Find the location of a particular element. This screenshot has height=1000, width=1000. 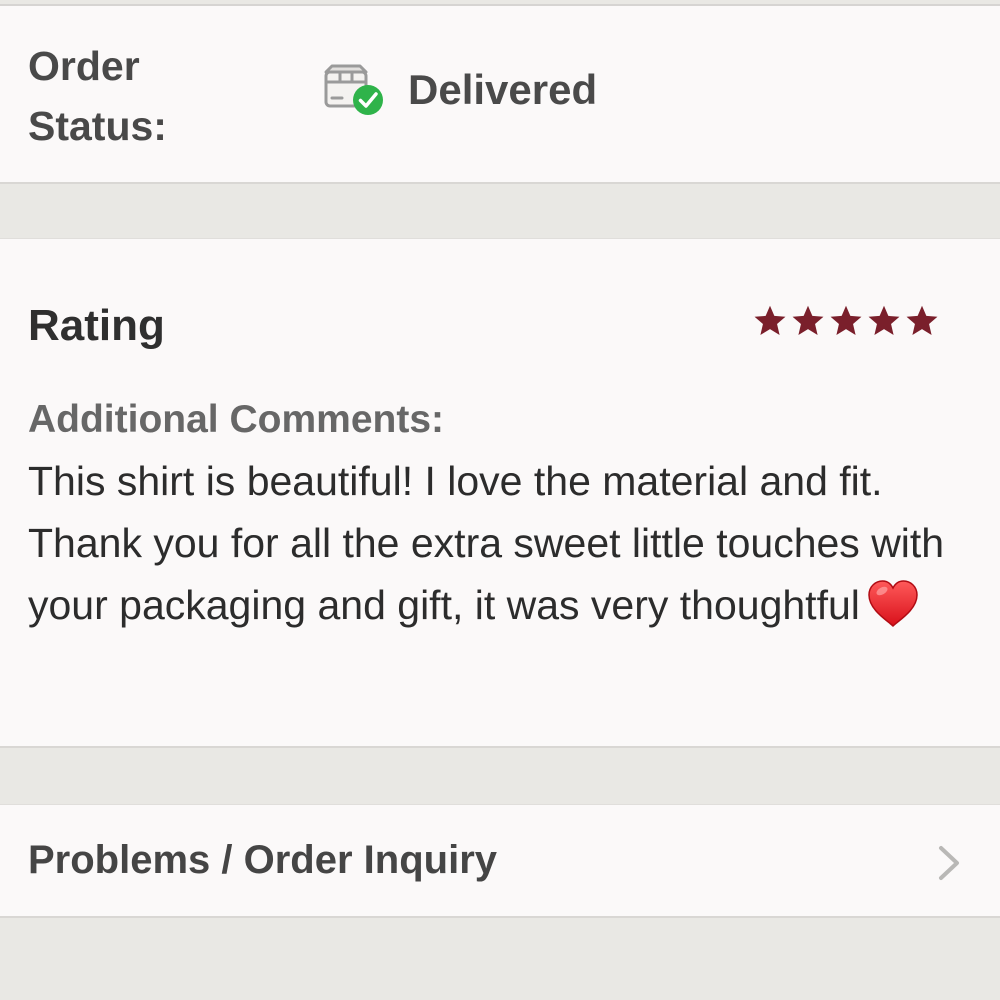

package-delivered-icon is located at coordinates (355, 90).